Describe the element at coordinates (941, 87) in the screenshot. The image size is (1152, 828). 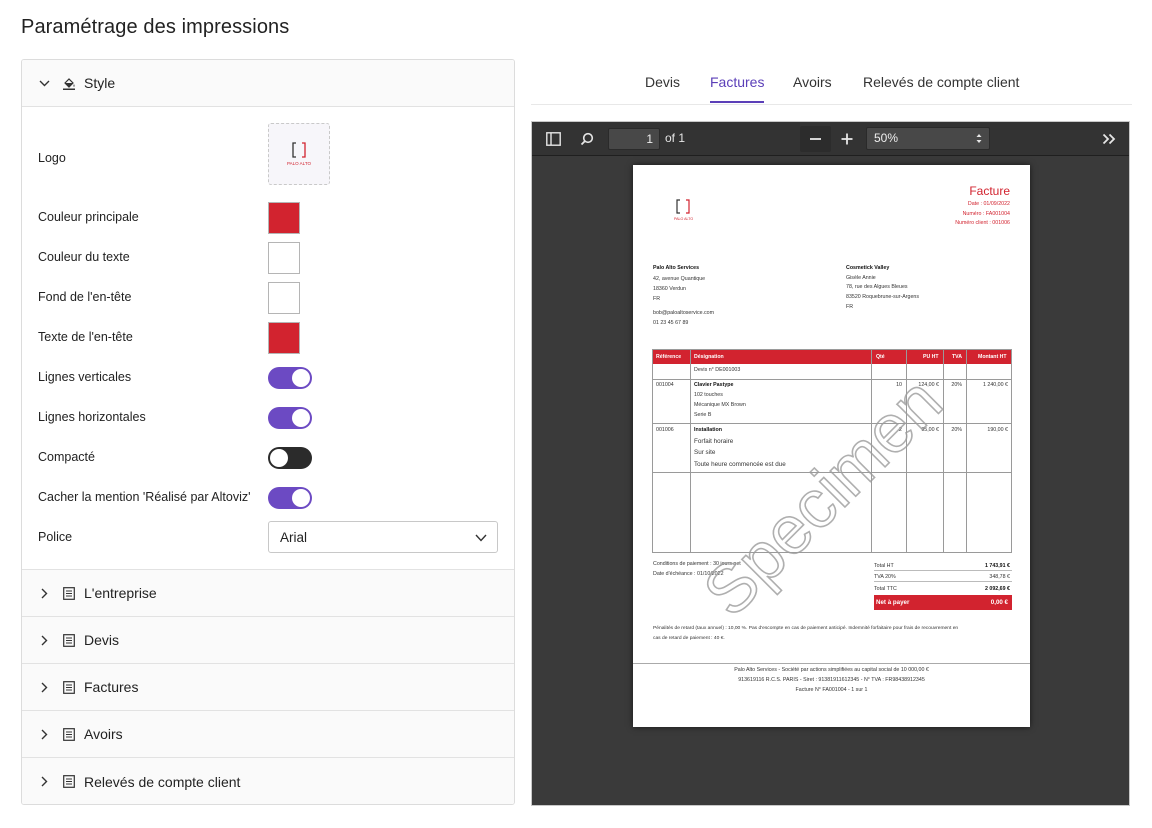
I see `tab-releves: Relevés de compte client` at that location.